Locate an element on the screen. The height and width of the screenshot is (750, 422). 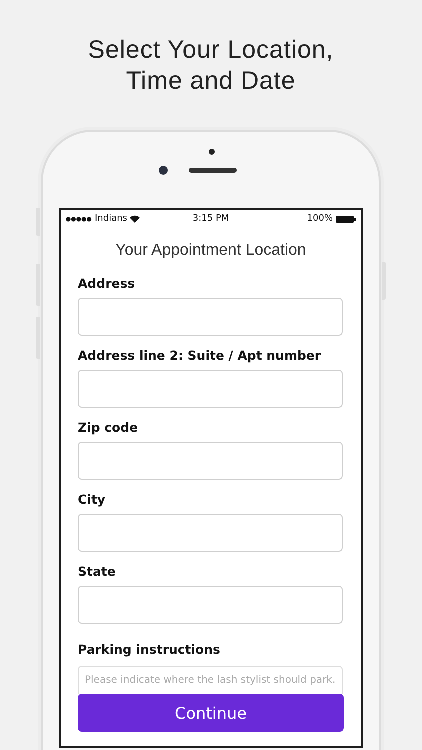
field-label: Address line 2: Suite / Apt number is located at coordinates (200, 356).